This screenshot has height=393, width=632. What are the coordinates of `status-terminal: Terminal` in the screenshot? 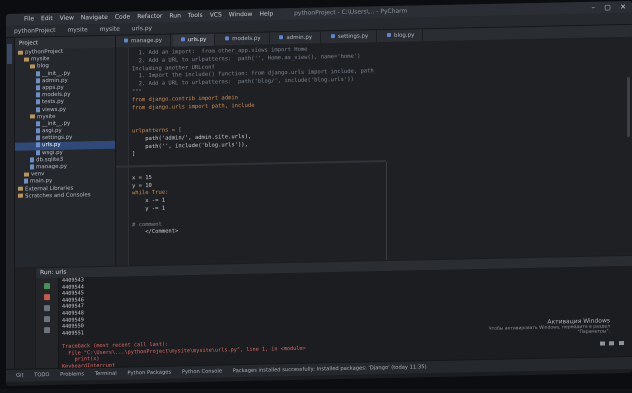 It's located at (106, 374).